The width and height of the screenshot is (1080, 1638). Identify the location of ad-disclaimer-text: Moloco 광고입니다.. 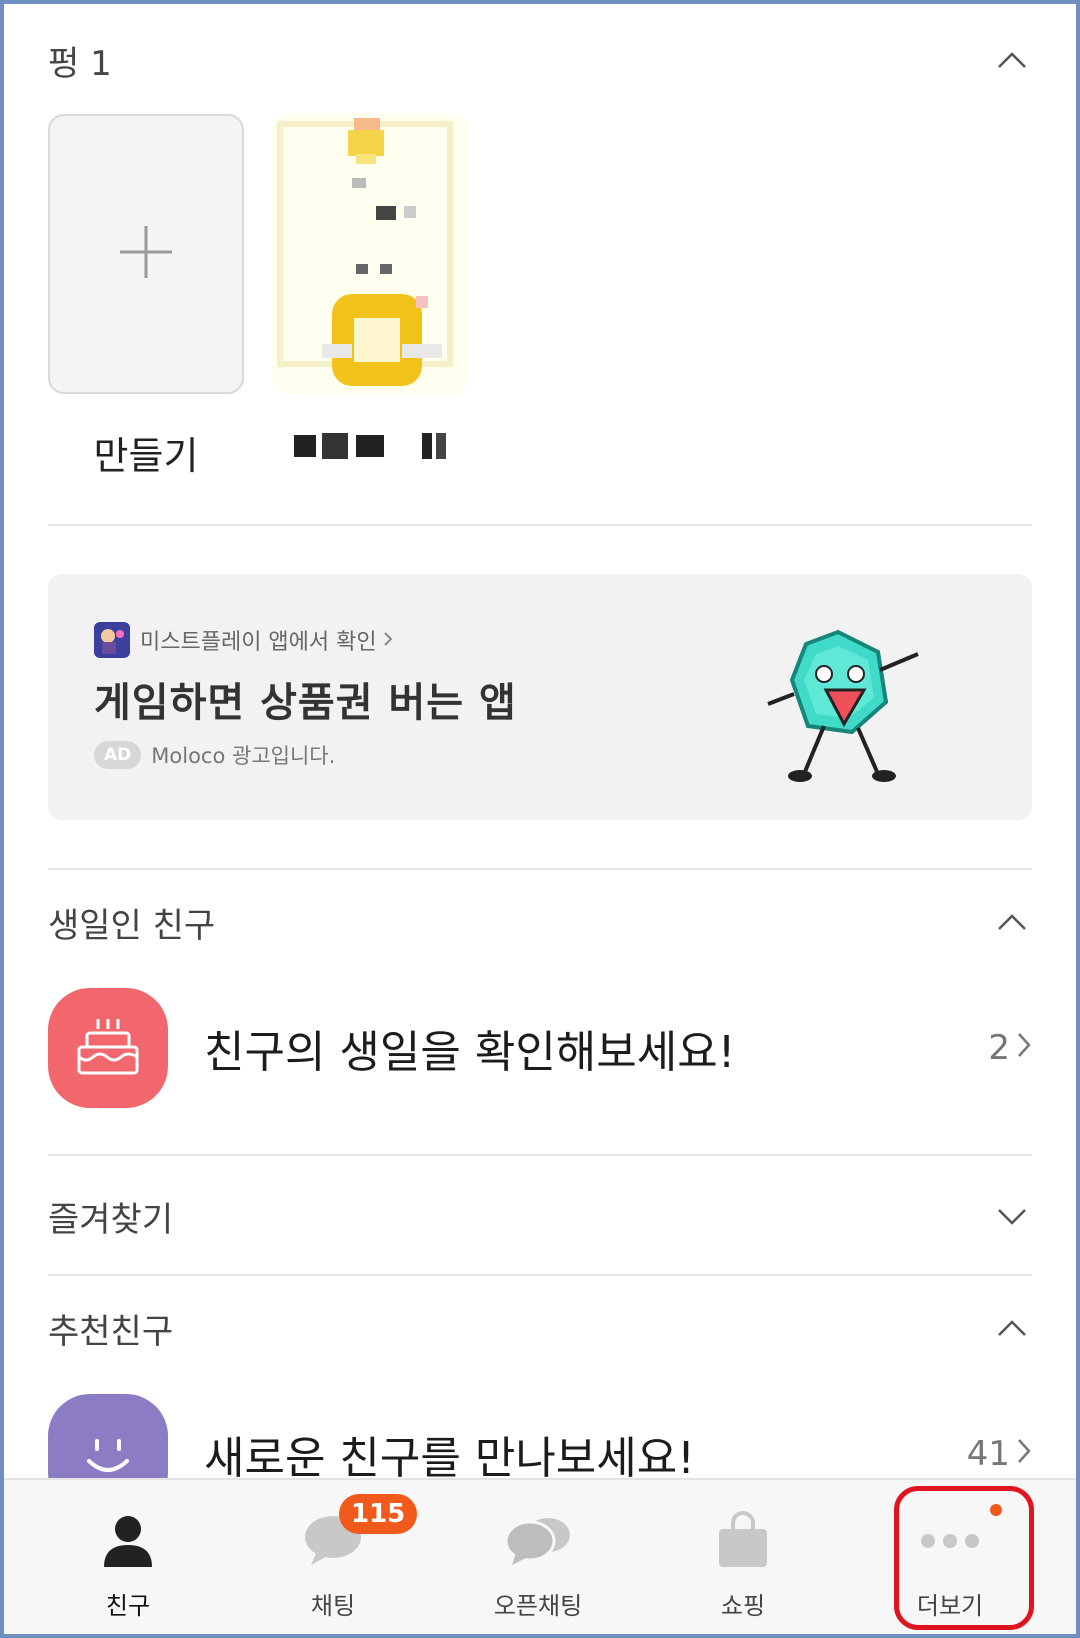
(243, 756).